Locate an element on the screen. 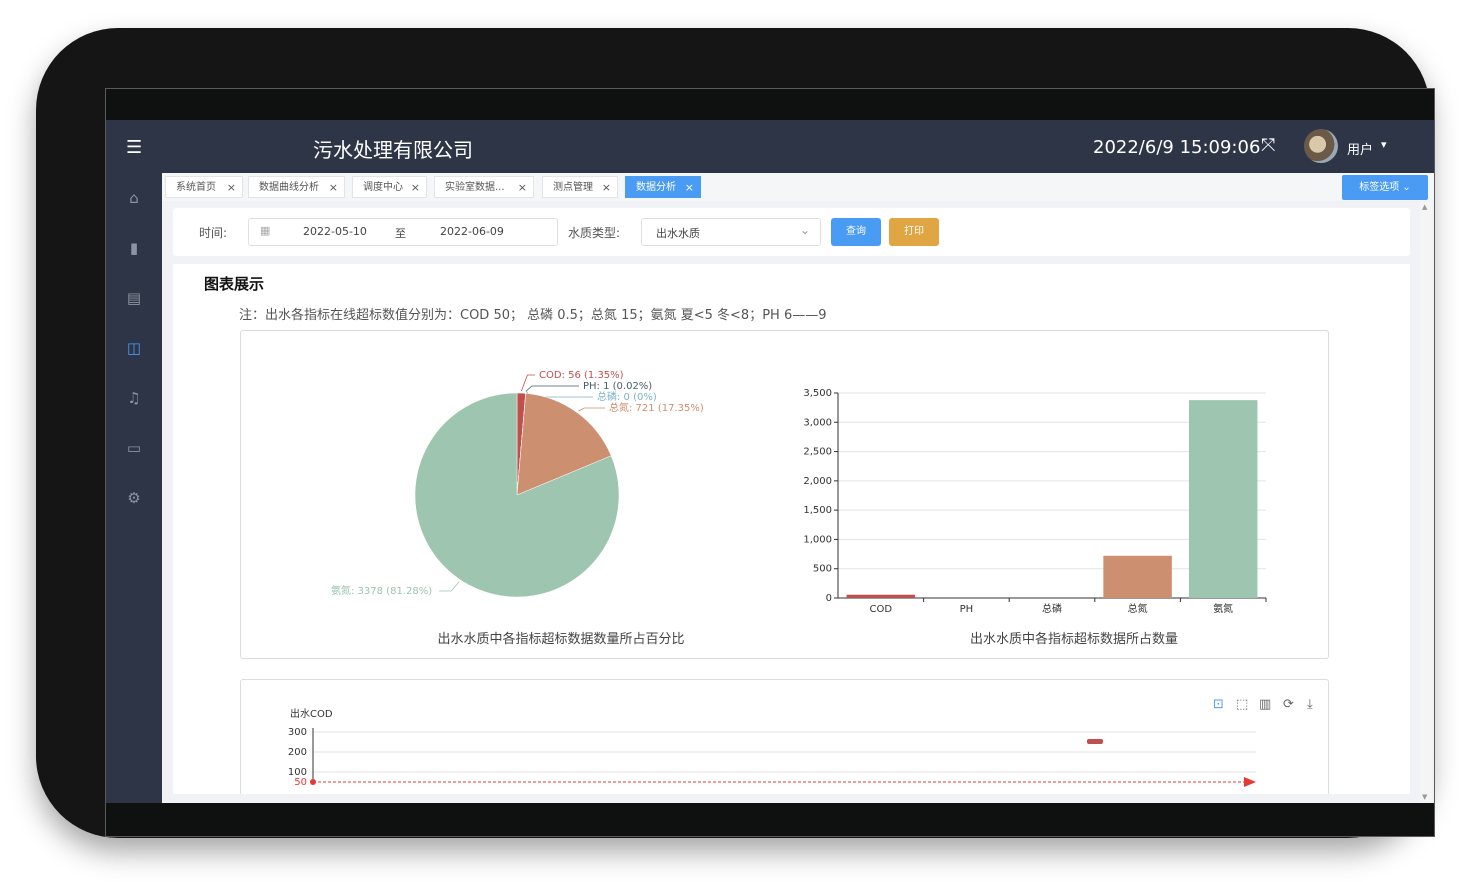  date-end: 2022-06-09 is located at coordinates (472, 231).